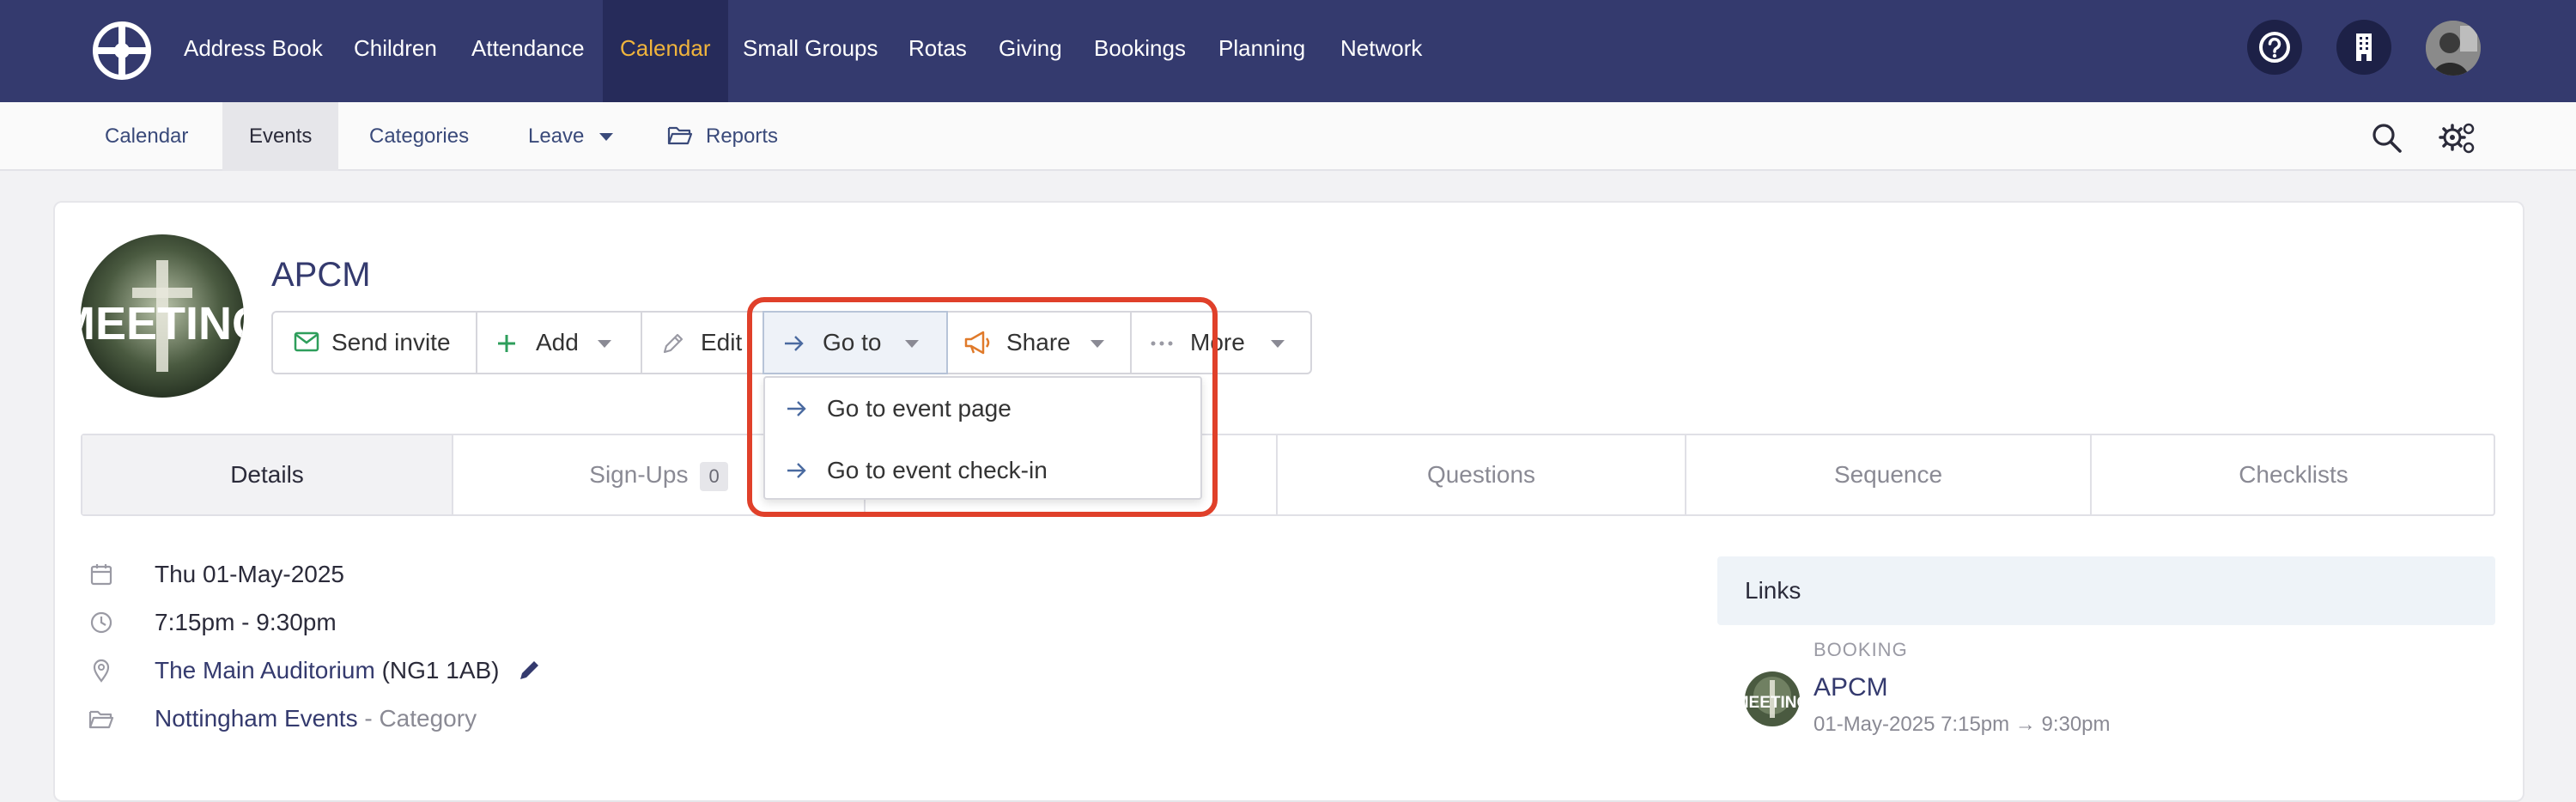  What do you see at coordinates (528, 51) in the screenshot?
I see `nav-attendance: Attendance` at bounding box center [528, 51].